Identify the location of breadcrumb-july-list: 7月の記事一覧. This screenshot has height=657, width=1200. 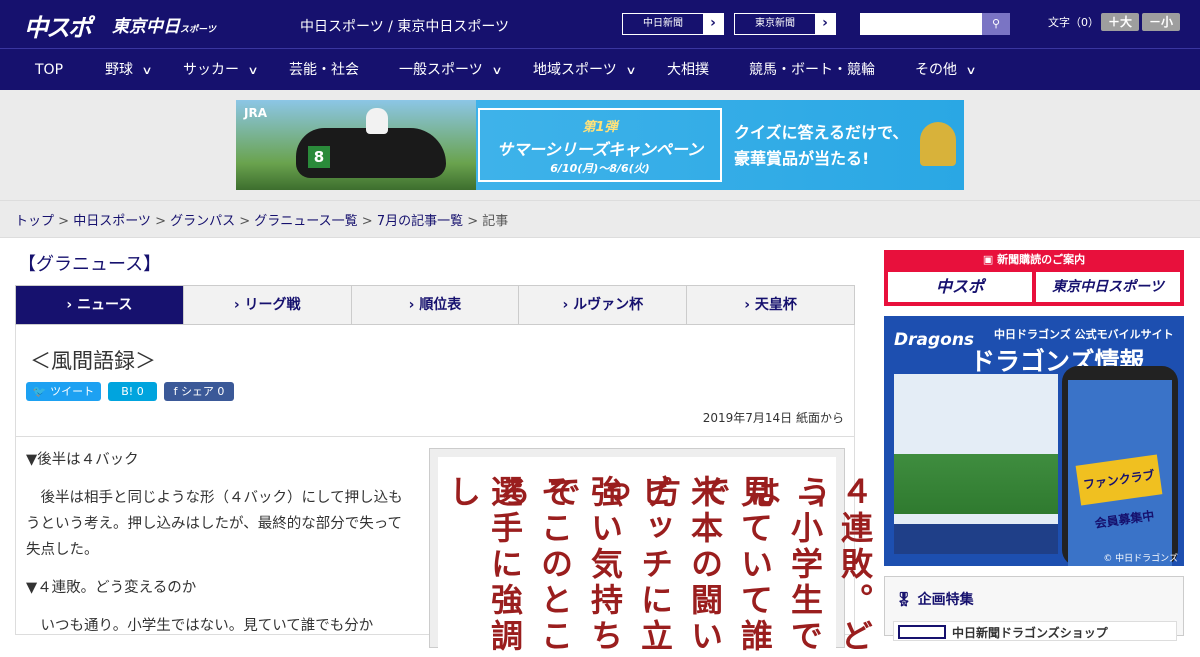
(420, 221).